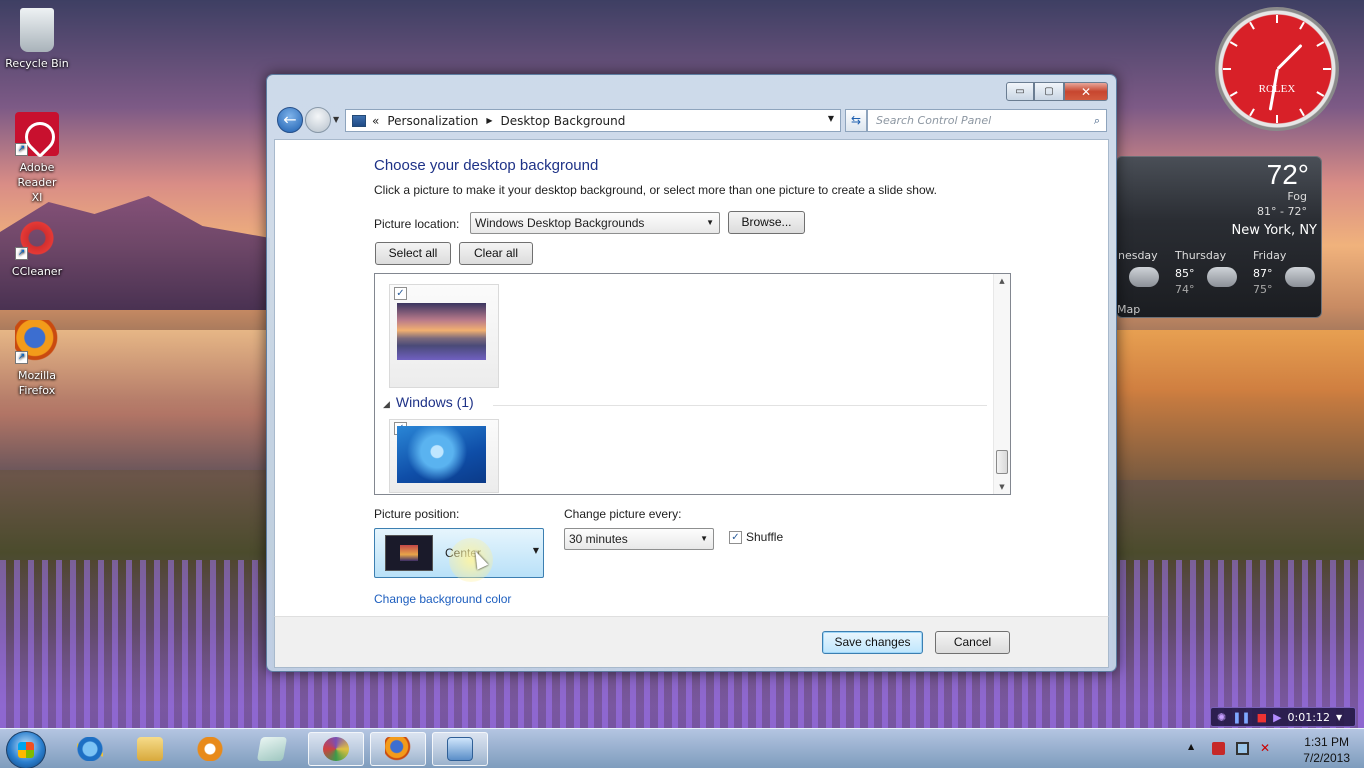 The image size is (1364, 768). Describe the element at coordinates (1326, 750) in the screenshot. I see `tray-clock: 1:31 PM 7/2/2013` at that location.